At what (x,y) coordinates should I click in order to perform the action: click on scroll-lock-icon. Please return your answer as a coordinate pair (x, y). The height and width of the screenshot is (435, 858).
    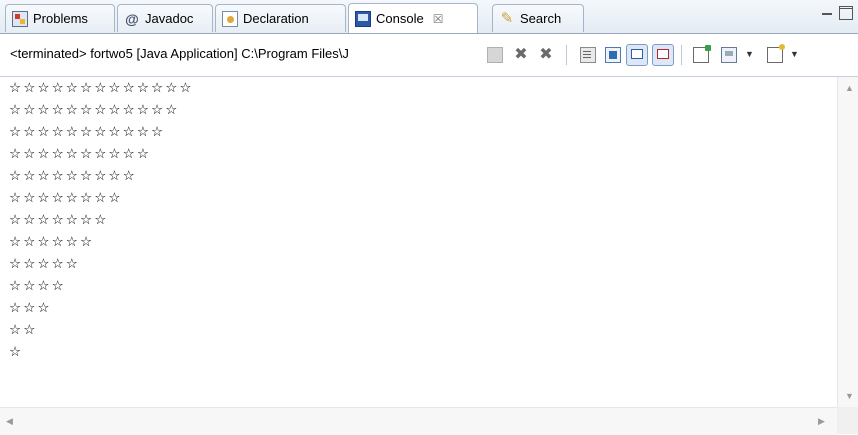
    Looking at the image, I should click on (613, 55).